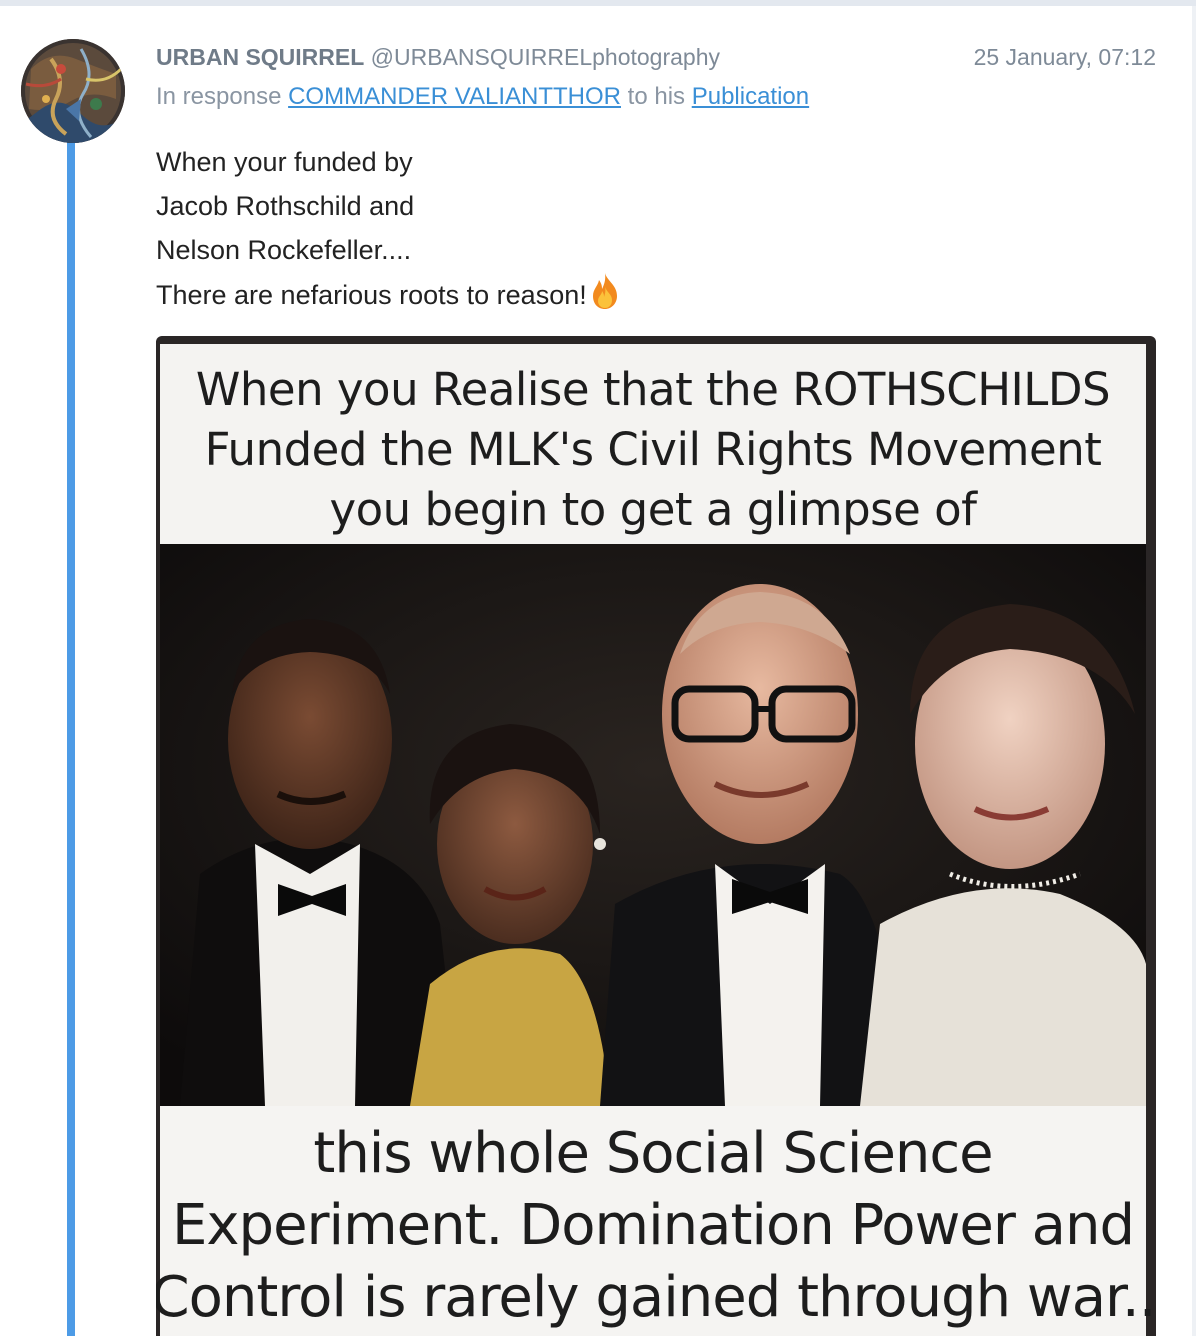  Describe the element at coordinates (71, 738) in the screenshot. I see `thread-line` at that location.